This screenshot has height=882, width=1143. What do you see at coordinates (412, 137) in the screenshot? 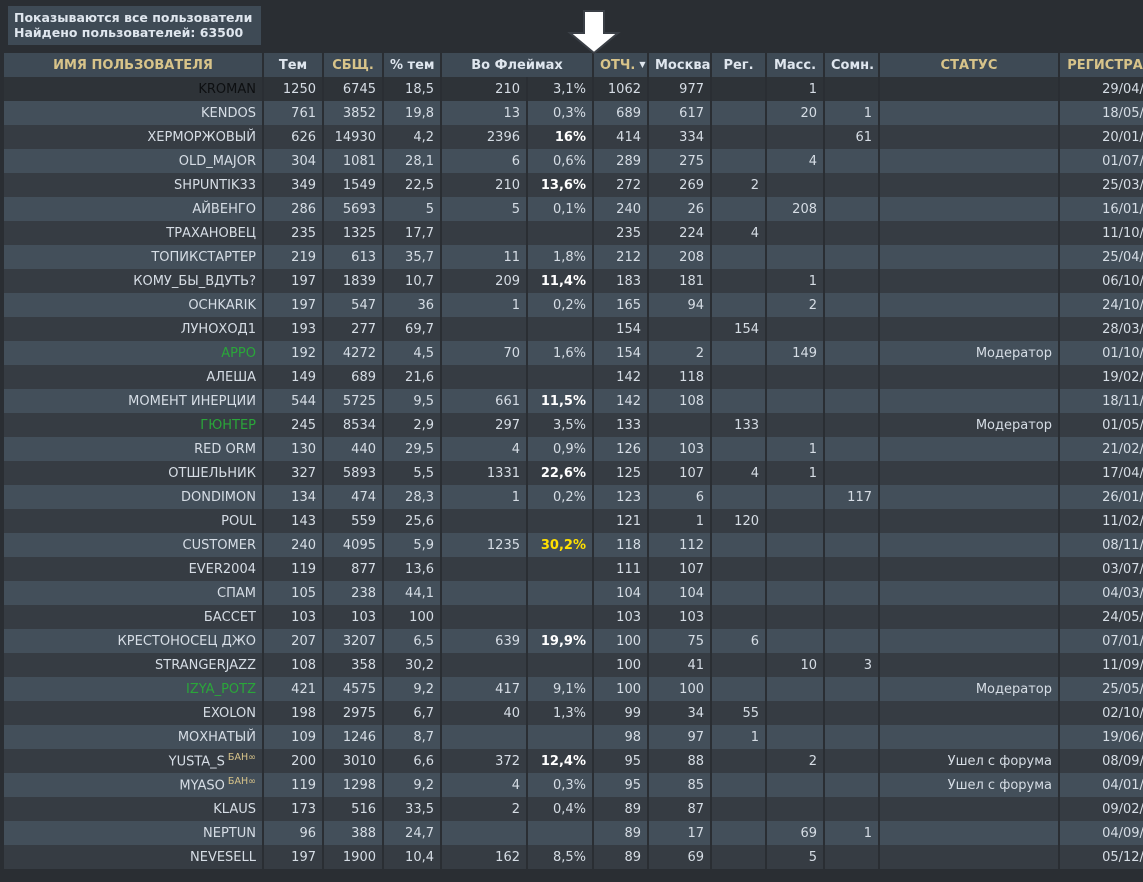
I see `cell-pct-topics: 4,2` at bounding box center [412, 137].